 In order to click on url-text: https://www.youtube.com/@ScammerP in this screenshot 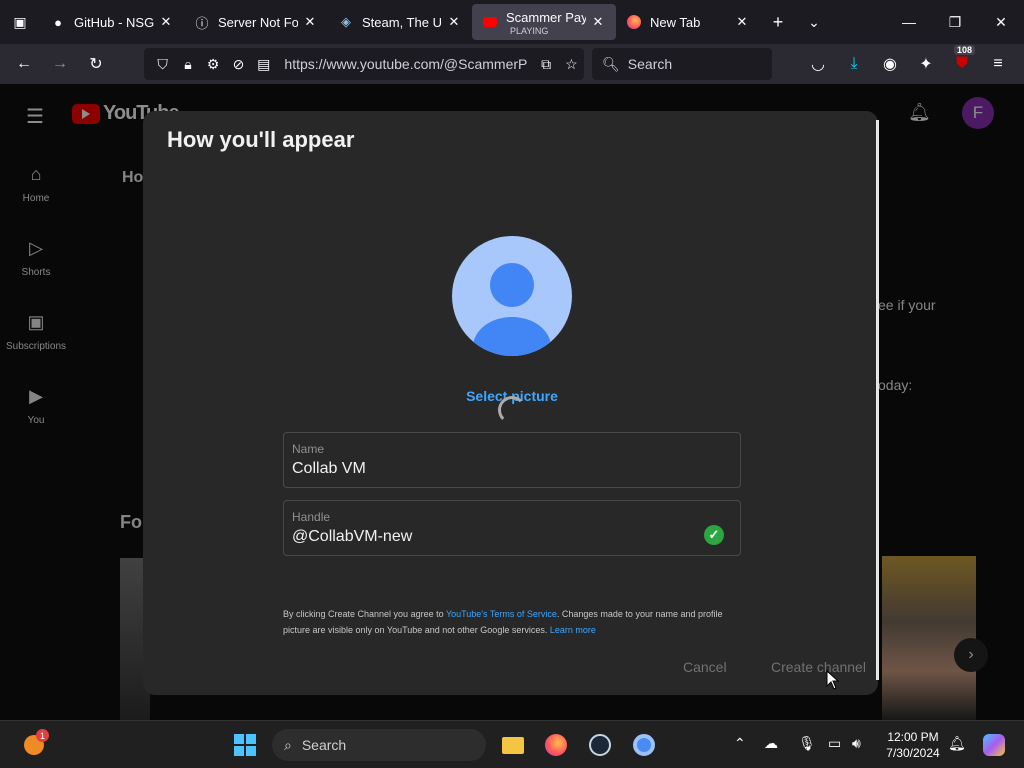, I will do `click(405, 64)`.